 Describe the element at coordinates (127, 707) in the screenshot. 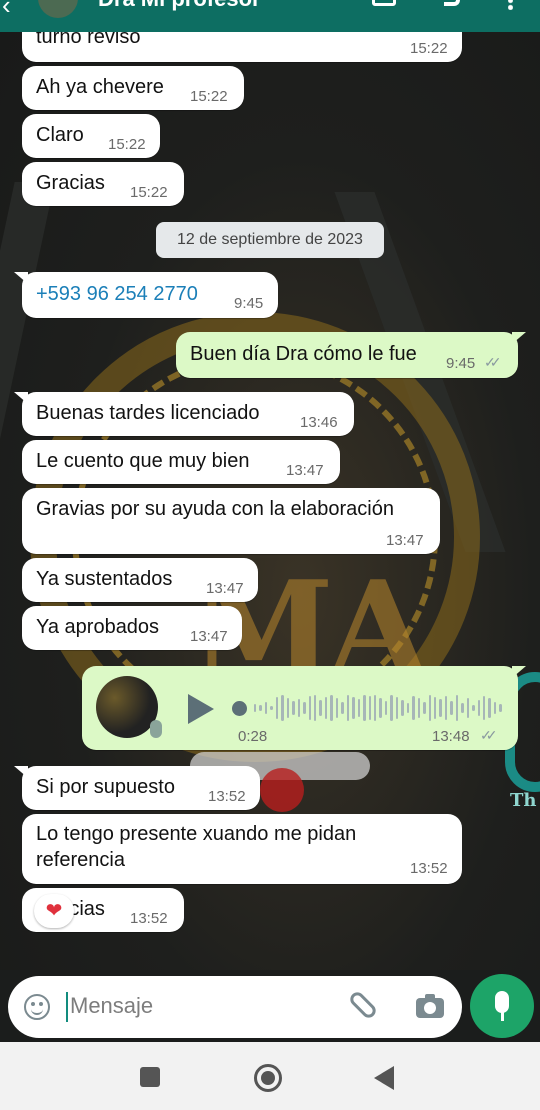

I see `sender-avatar` at that location.